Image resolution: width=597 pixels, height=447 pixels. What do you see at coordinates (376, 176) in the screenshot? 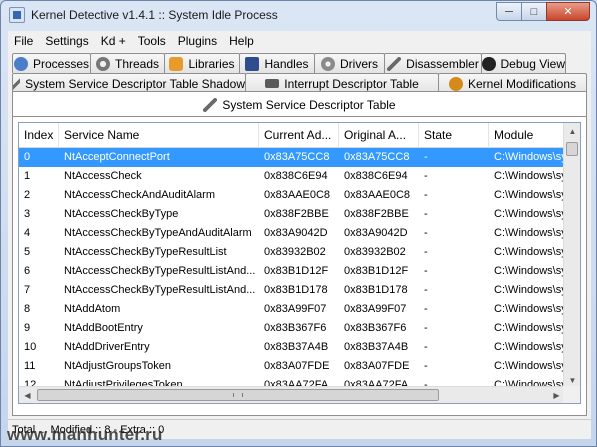
I see `original-address-cell: 0x838C6E94` at bounding box center [376, 176].